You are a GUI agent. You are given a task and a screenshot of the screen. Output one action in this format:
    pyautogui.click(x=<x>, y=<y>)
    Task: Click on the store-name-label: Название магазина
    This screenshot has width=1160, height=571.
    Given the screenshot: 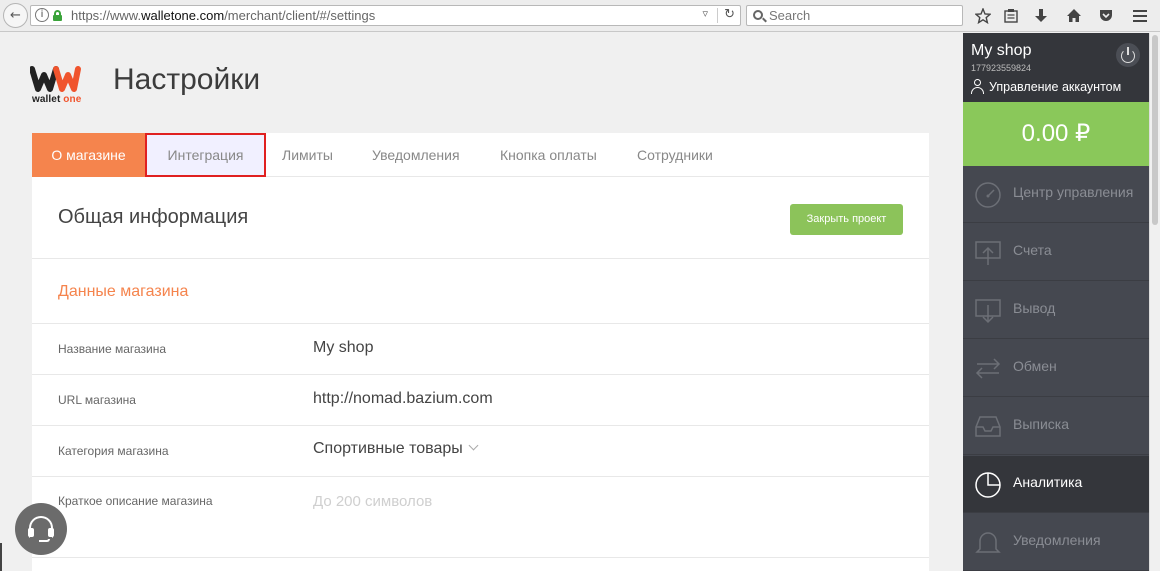 What is the action you would take?
    pyautogui.click(x=112, y=349)
    